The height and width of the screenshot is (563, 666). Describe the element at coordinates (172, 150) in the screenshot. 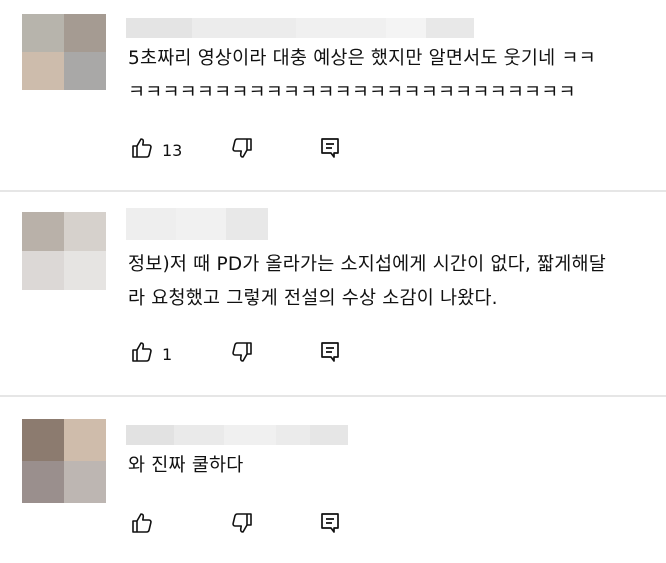

I see `like-count: 13` at that location.